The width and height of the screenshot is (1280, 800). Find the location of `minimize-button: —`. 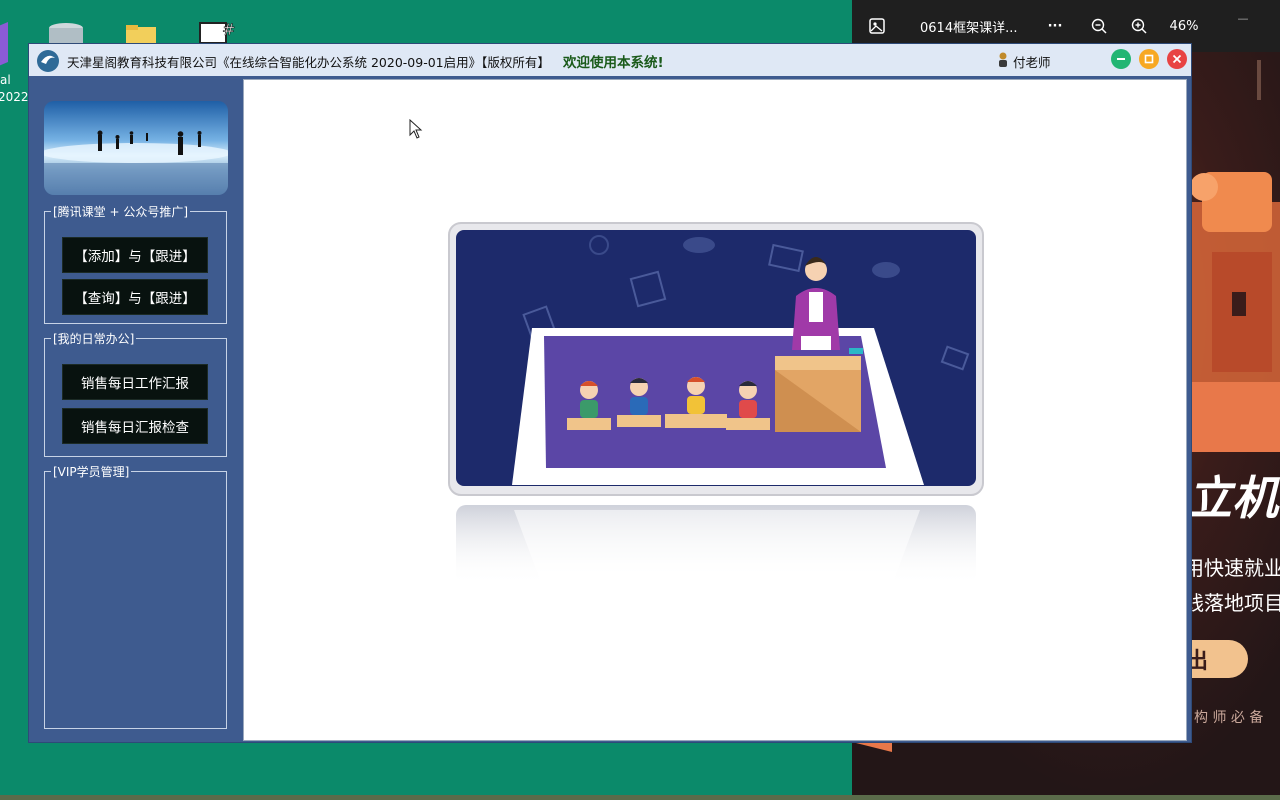

minimize-button: — is located at coordinates (1243, 22).